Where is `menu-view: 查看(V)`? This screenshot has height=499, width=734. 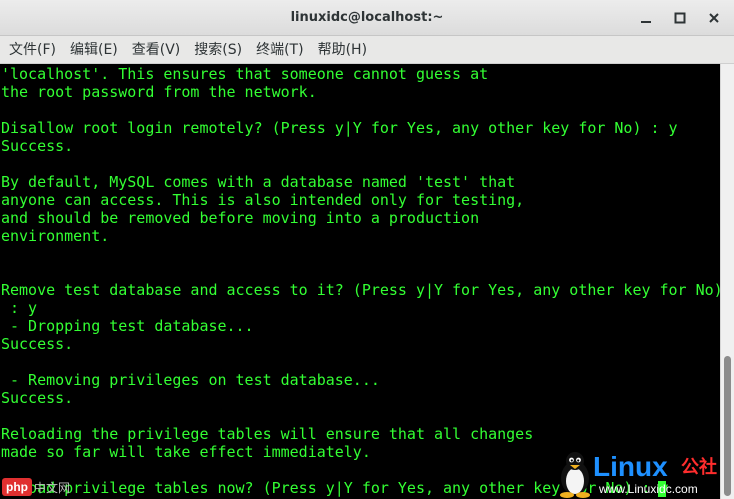 menu-view: 查看(V) is located at coordinates (156, 50).